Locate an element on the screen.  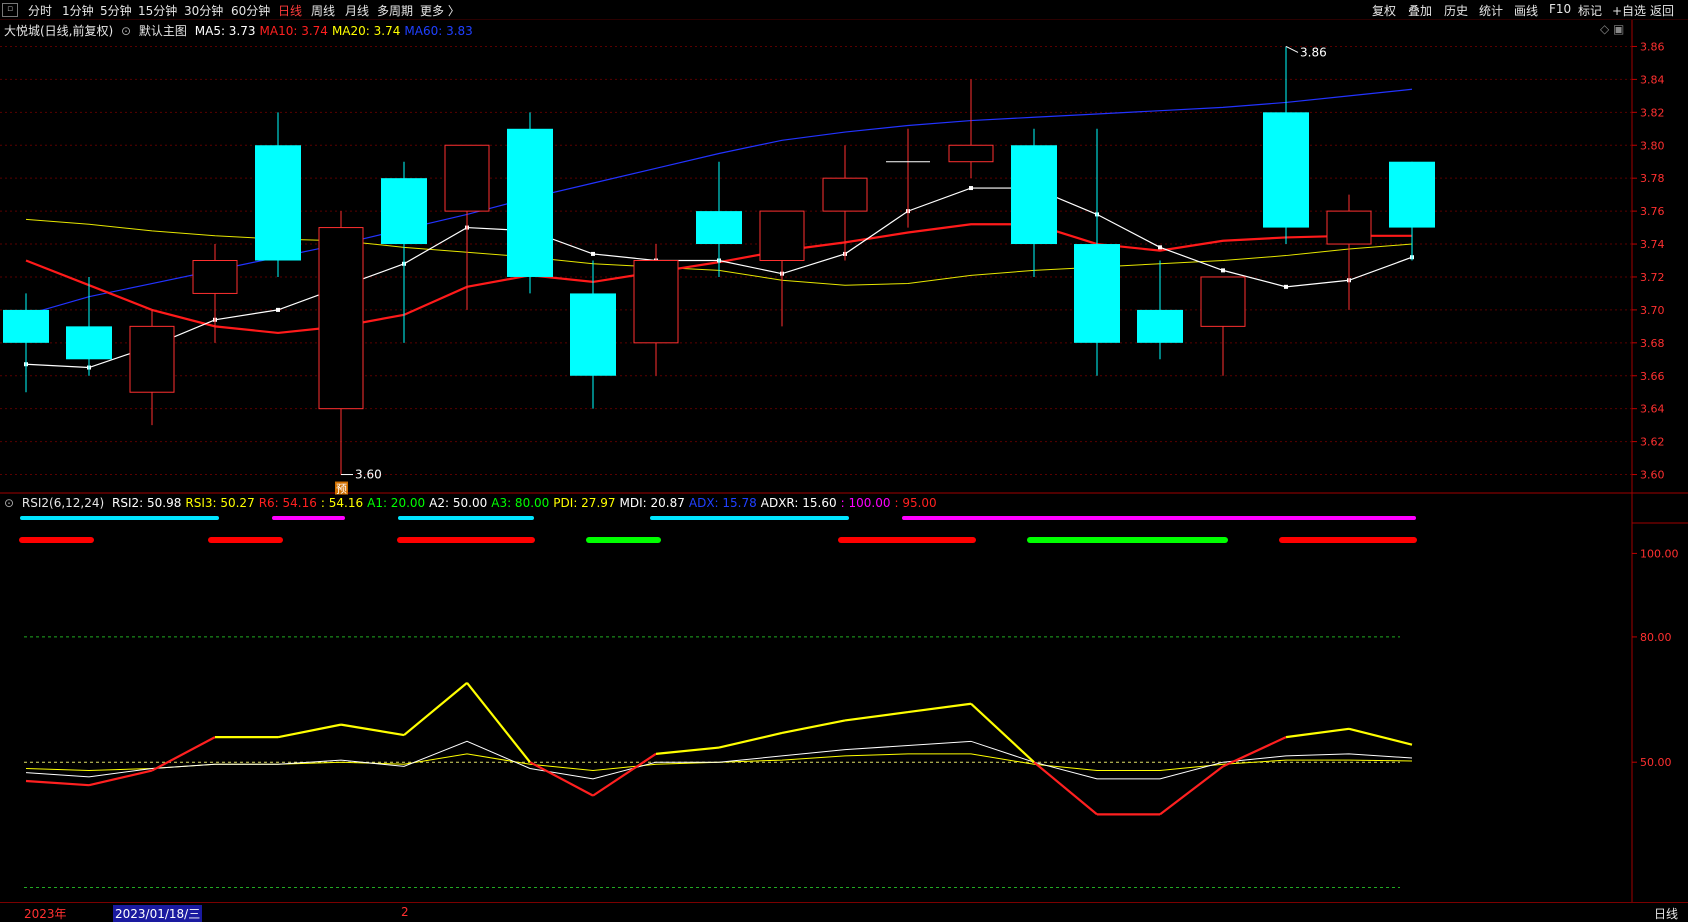
indicator-legend-11: : 100.00 is located at coordinates (865, 503).